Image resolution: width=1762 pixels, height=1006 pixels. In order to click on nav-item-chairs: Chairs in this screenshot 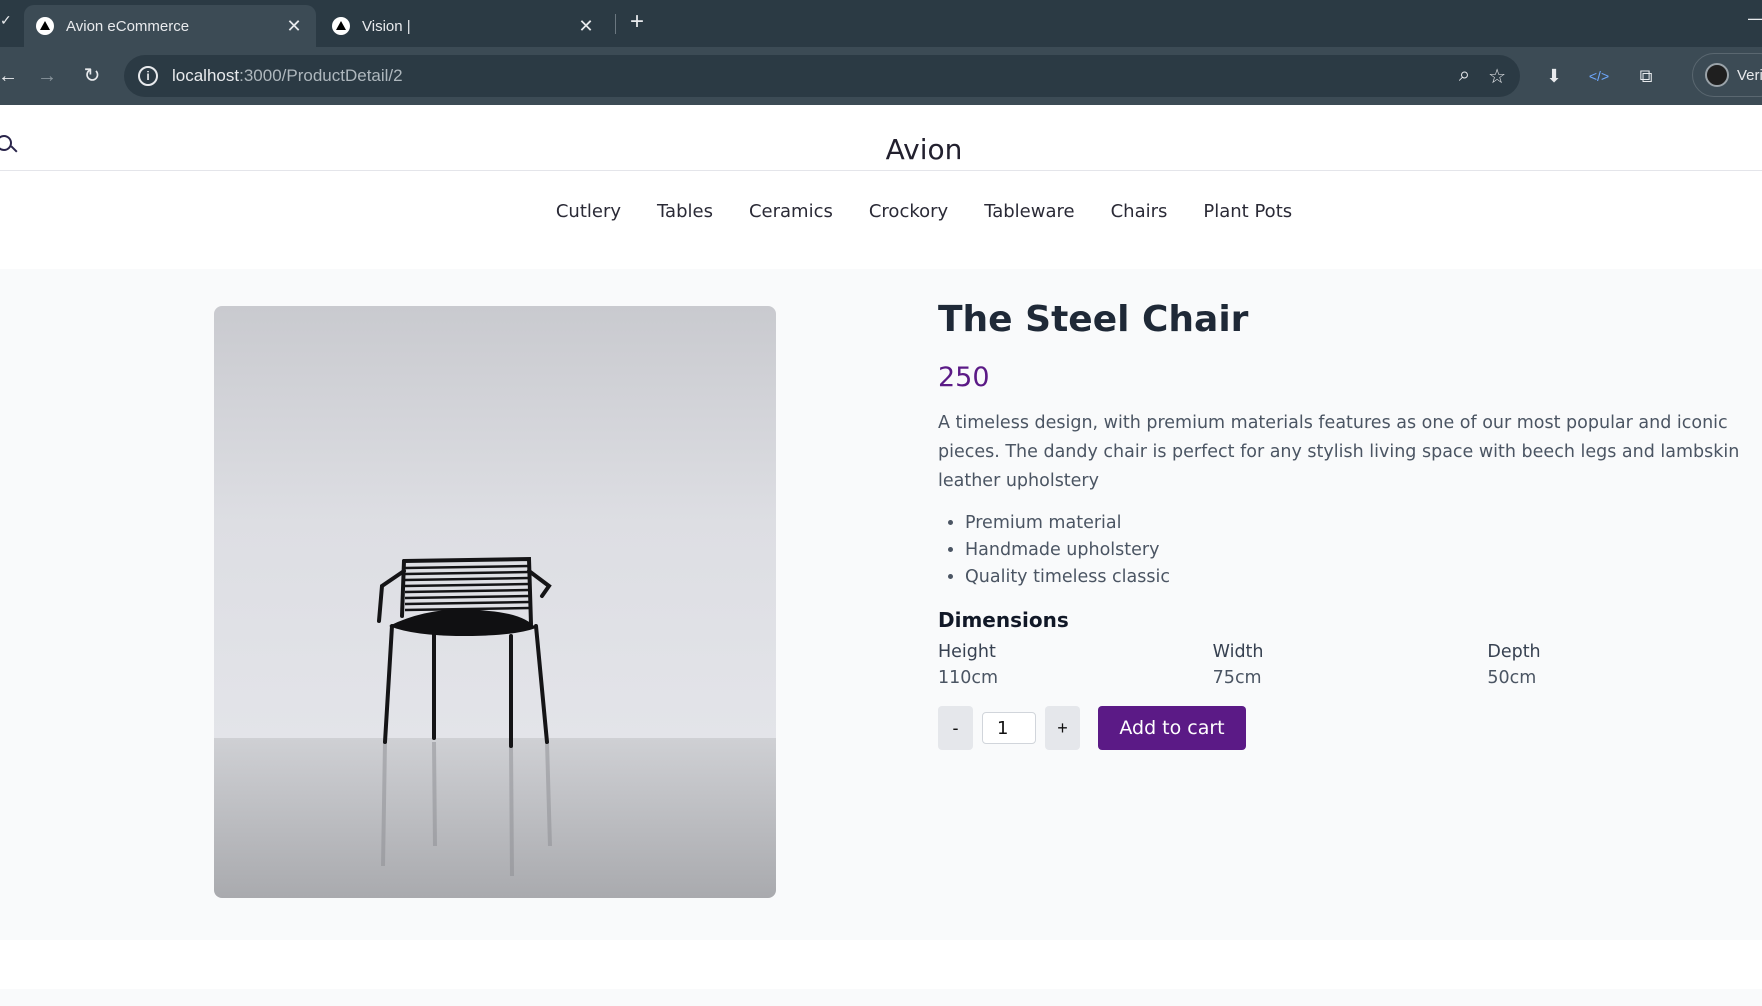, I will do `click(1139, 211)`.